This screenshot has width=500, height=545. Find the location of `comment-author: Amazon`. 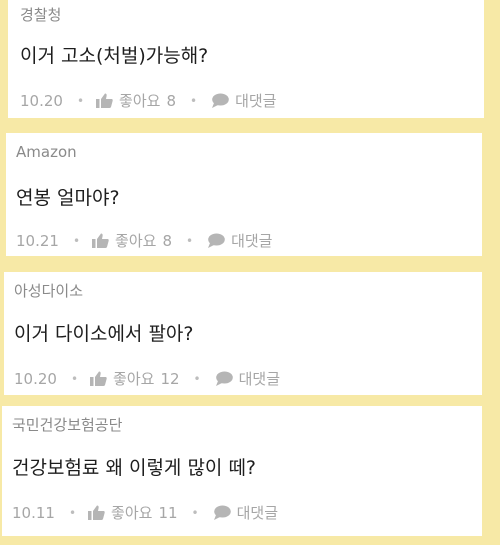

comment-author: Amazon is located at coordinates (46, 152).